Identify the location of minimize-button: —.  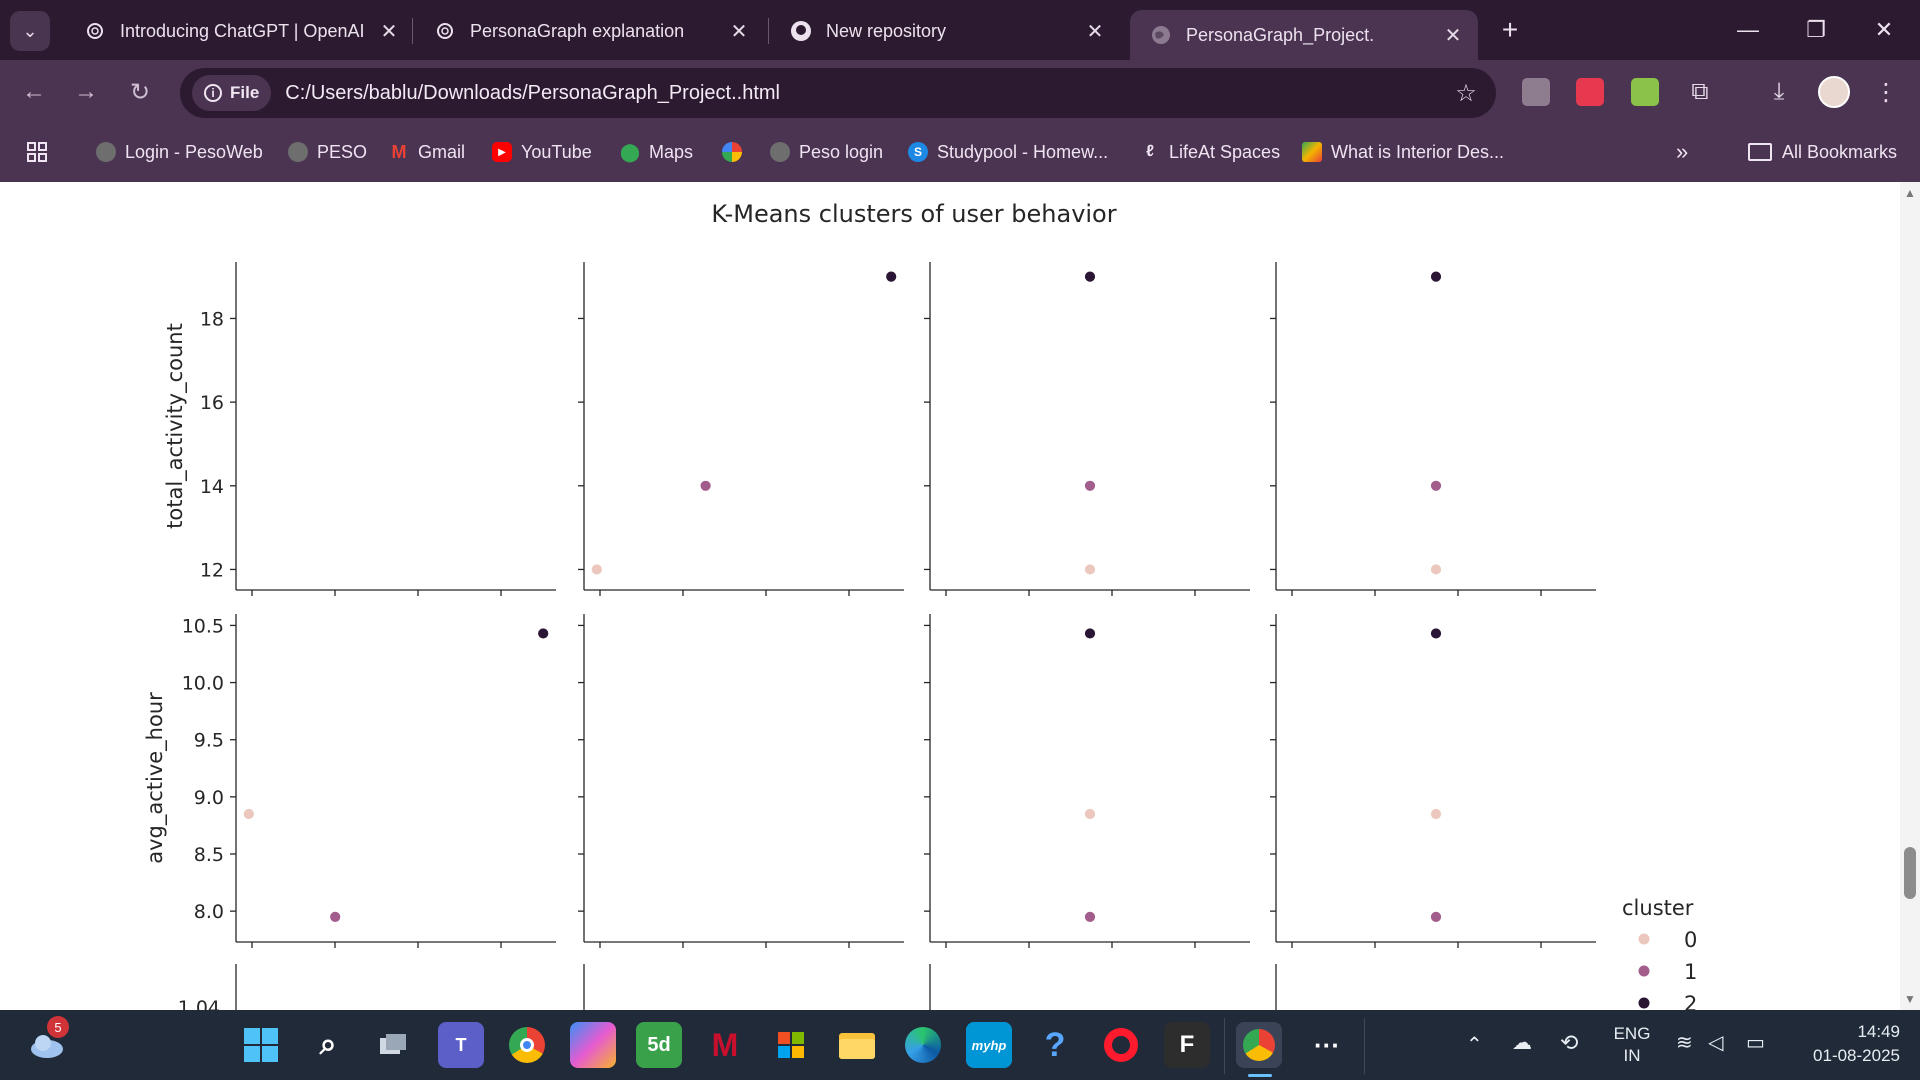
(1748, 30).